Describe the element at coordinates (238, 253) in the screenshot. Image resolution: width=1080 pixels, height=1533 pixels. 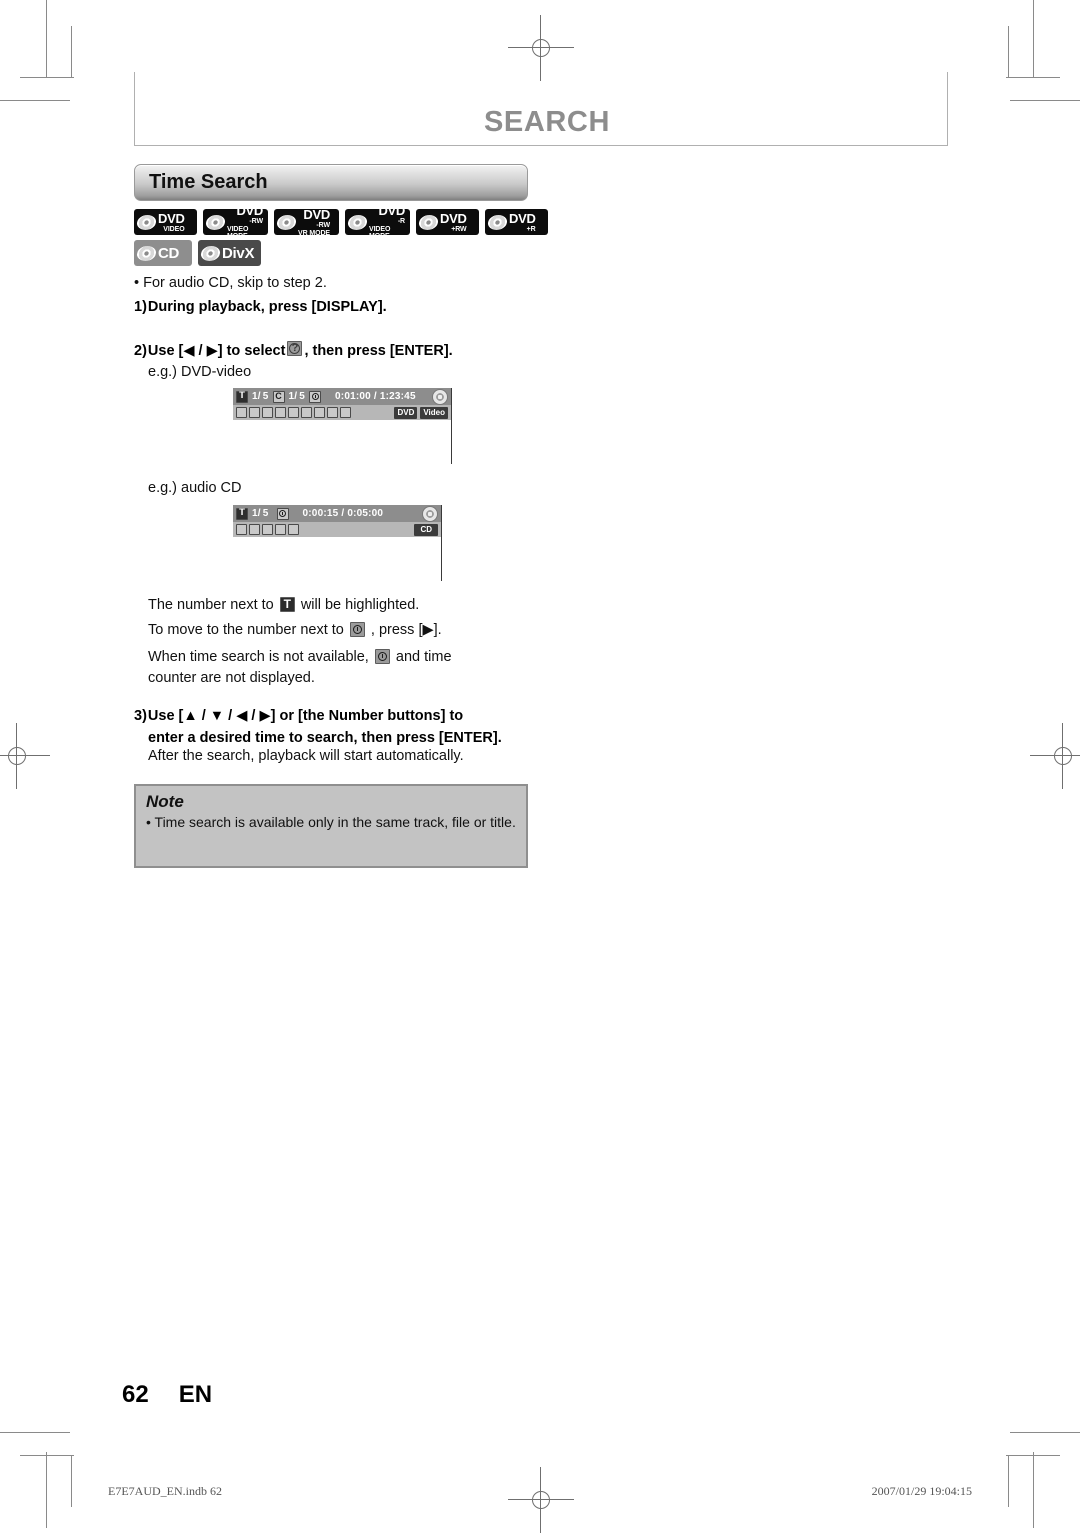
I see `badge-line1: DivX` at that location.